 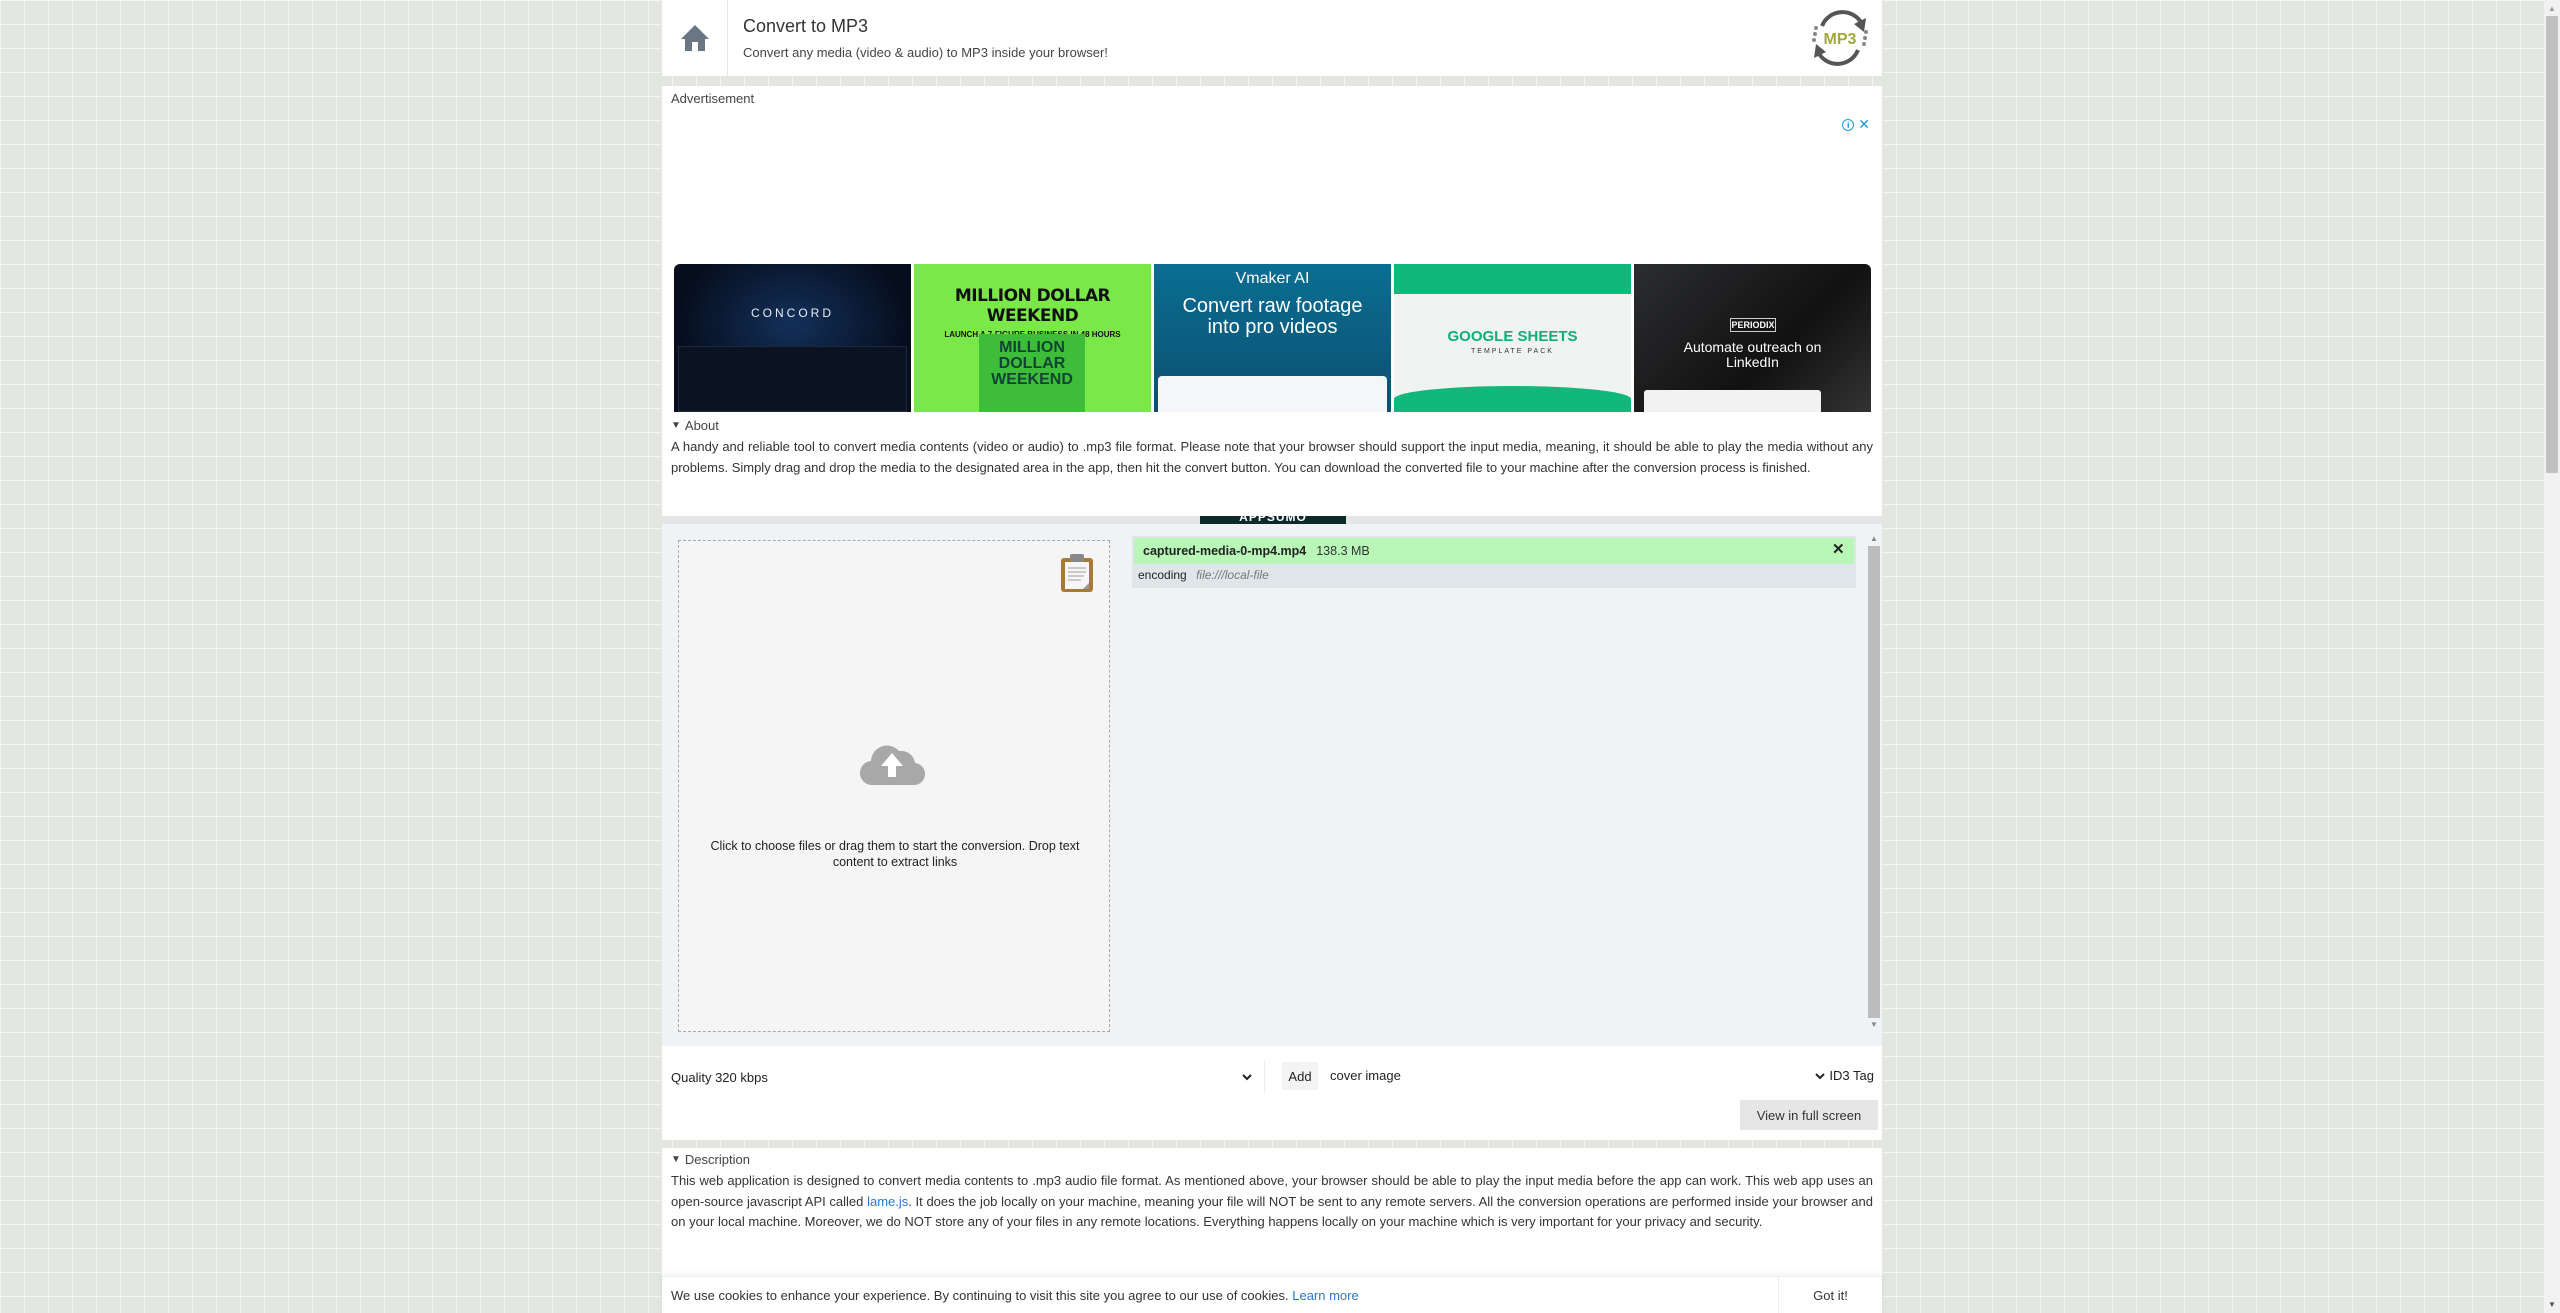 I want to click on app-scrollbar: ▲ ▼, so click(x=1874, y=786).